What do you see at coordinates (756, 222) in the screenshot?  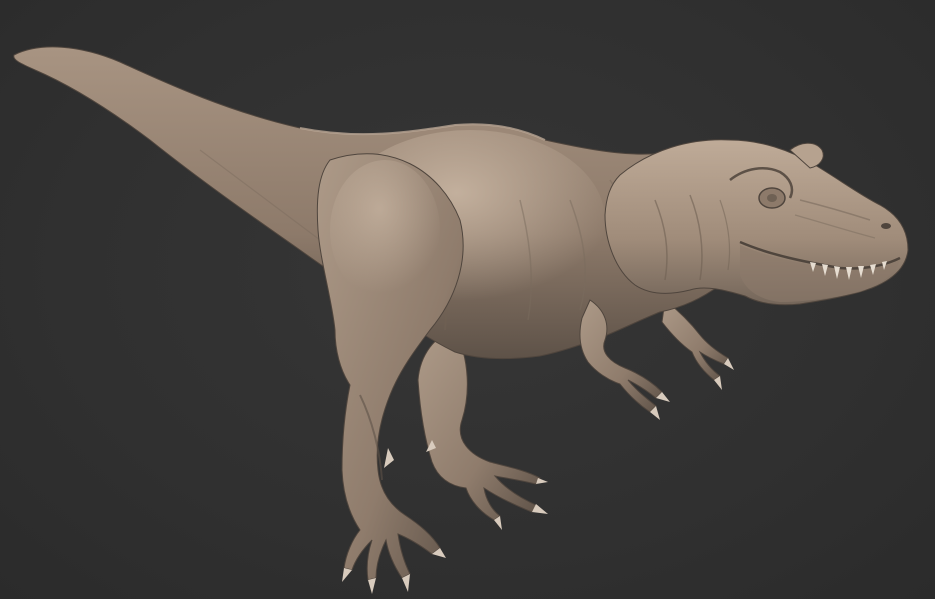 I see `head` at bounding box center [756, 222].